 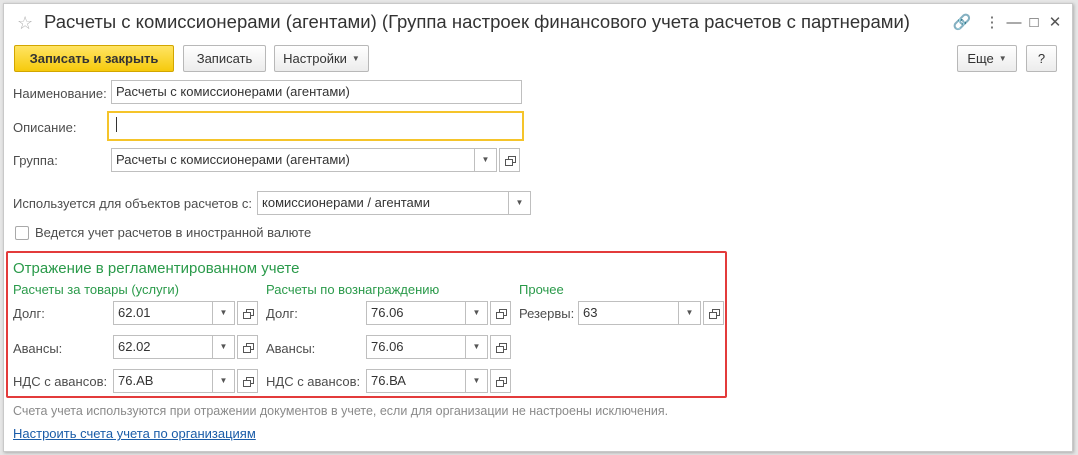 What do you see at coordinates (1034, 23) in the screenshot?
I see `maximize-icon: □` at bounding box center [1034, 23].